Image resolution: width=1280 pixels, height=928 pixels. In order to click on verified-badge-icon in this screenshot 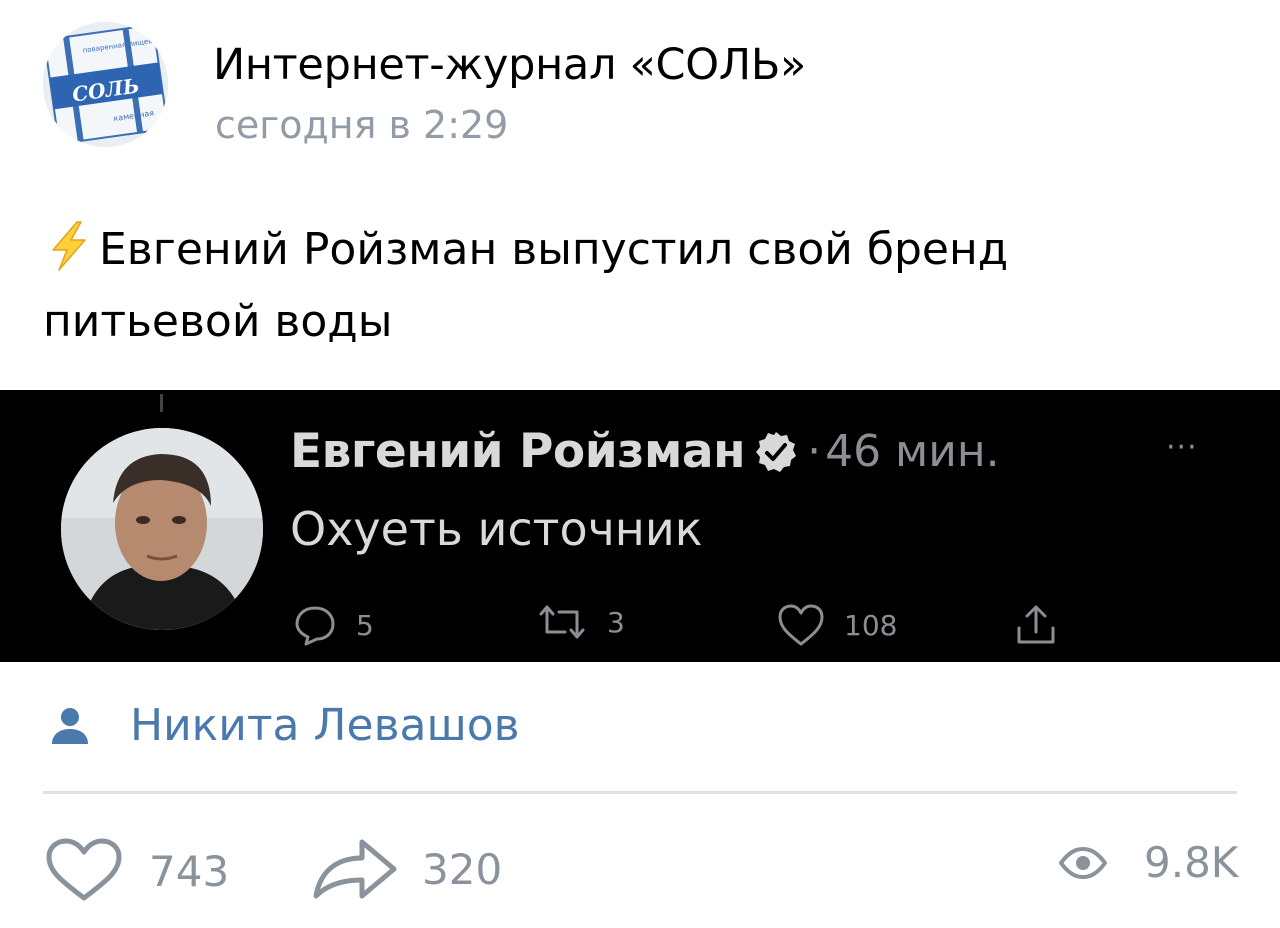, I will do `click(776, 451)`.